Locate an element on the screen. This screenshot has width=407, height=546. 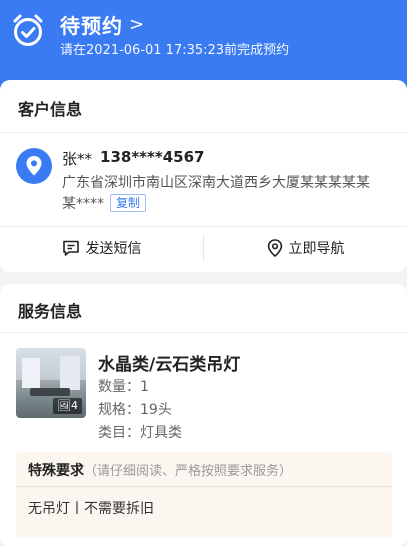
customer-address-text: 广东省深圳市南山区深南大道西乡大厦某某某某某某**** is located at coordinates (216, 193).